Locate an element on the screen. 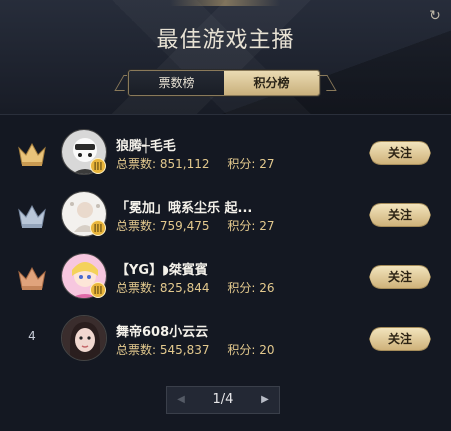  tab-bar: 票数榜 积分榜 is located at coordinates (224, 83).